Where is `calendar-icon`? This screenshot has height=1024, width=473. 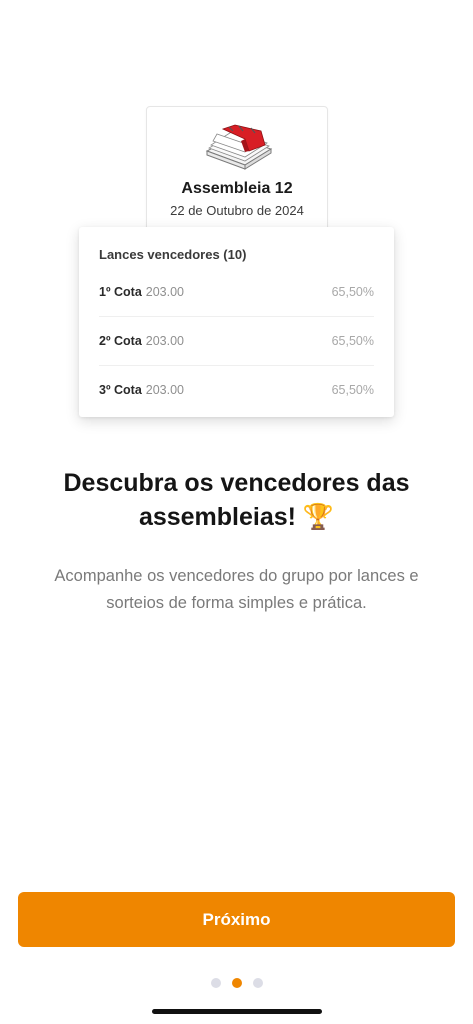
calendar-icon is located at coordinates (239, 147).